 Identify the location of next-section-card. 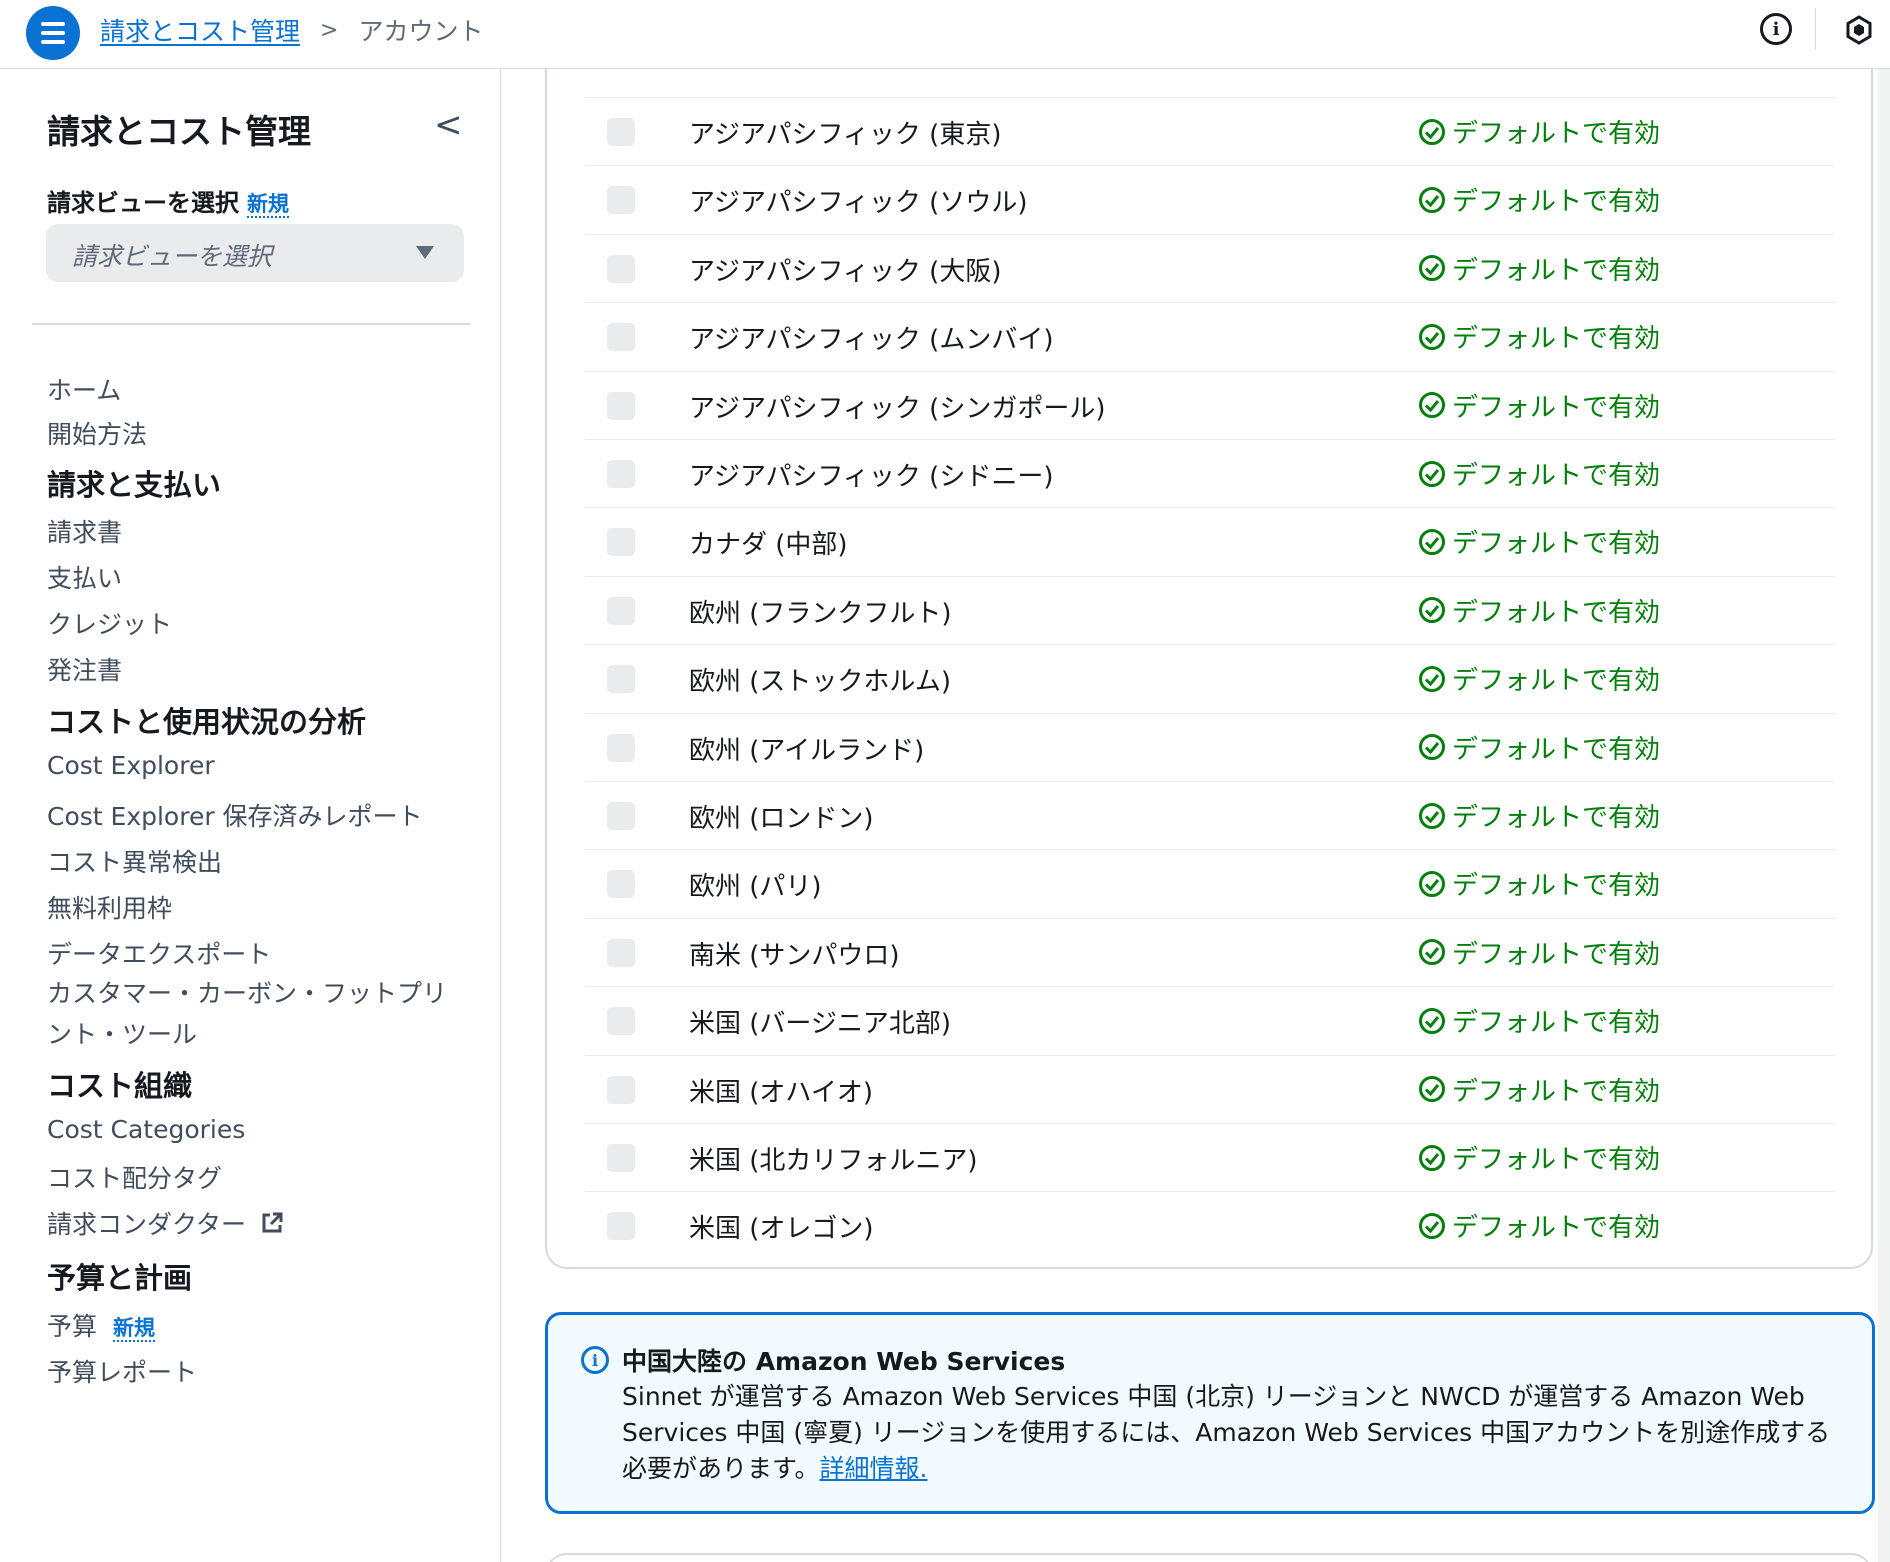
(1209, 1557).